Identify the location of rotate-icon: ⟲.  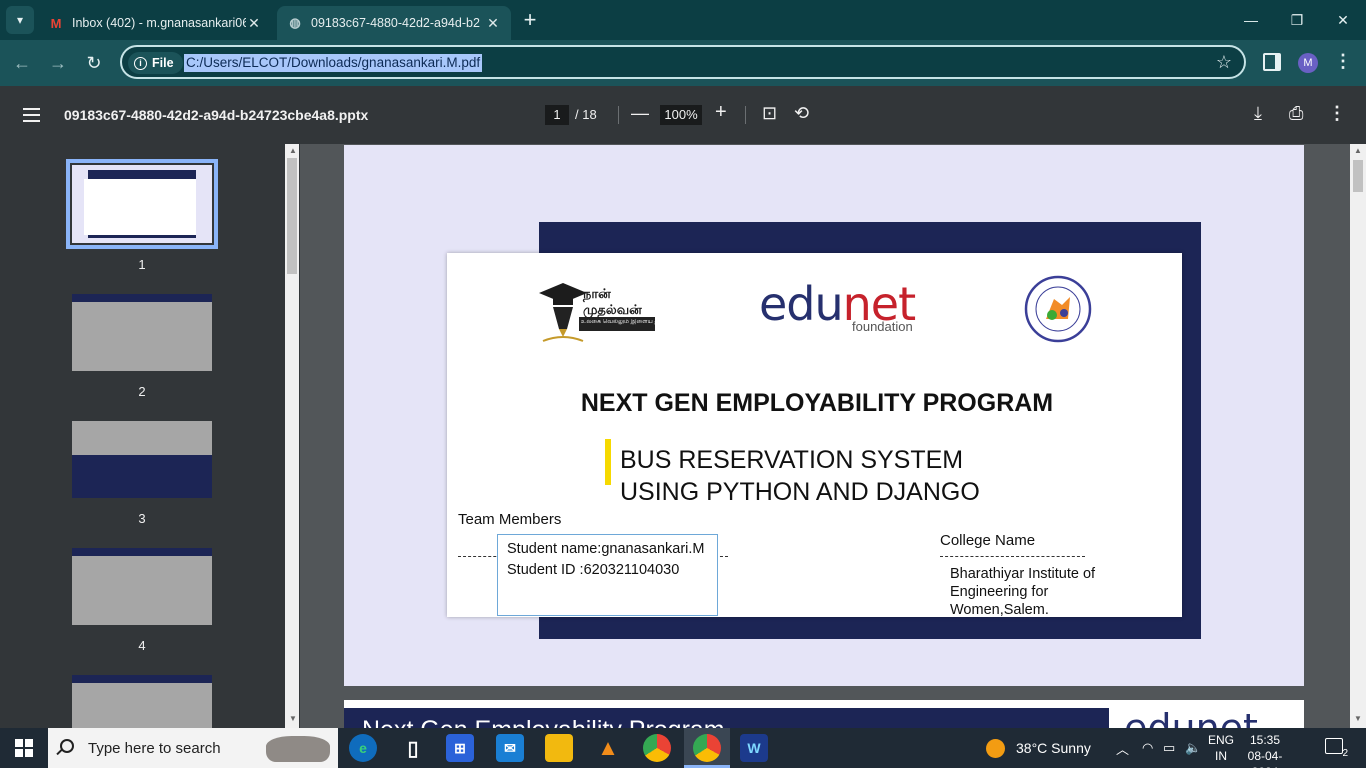
(801, 113).